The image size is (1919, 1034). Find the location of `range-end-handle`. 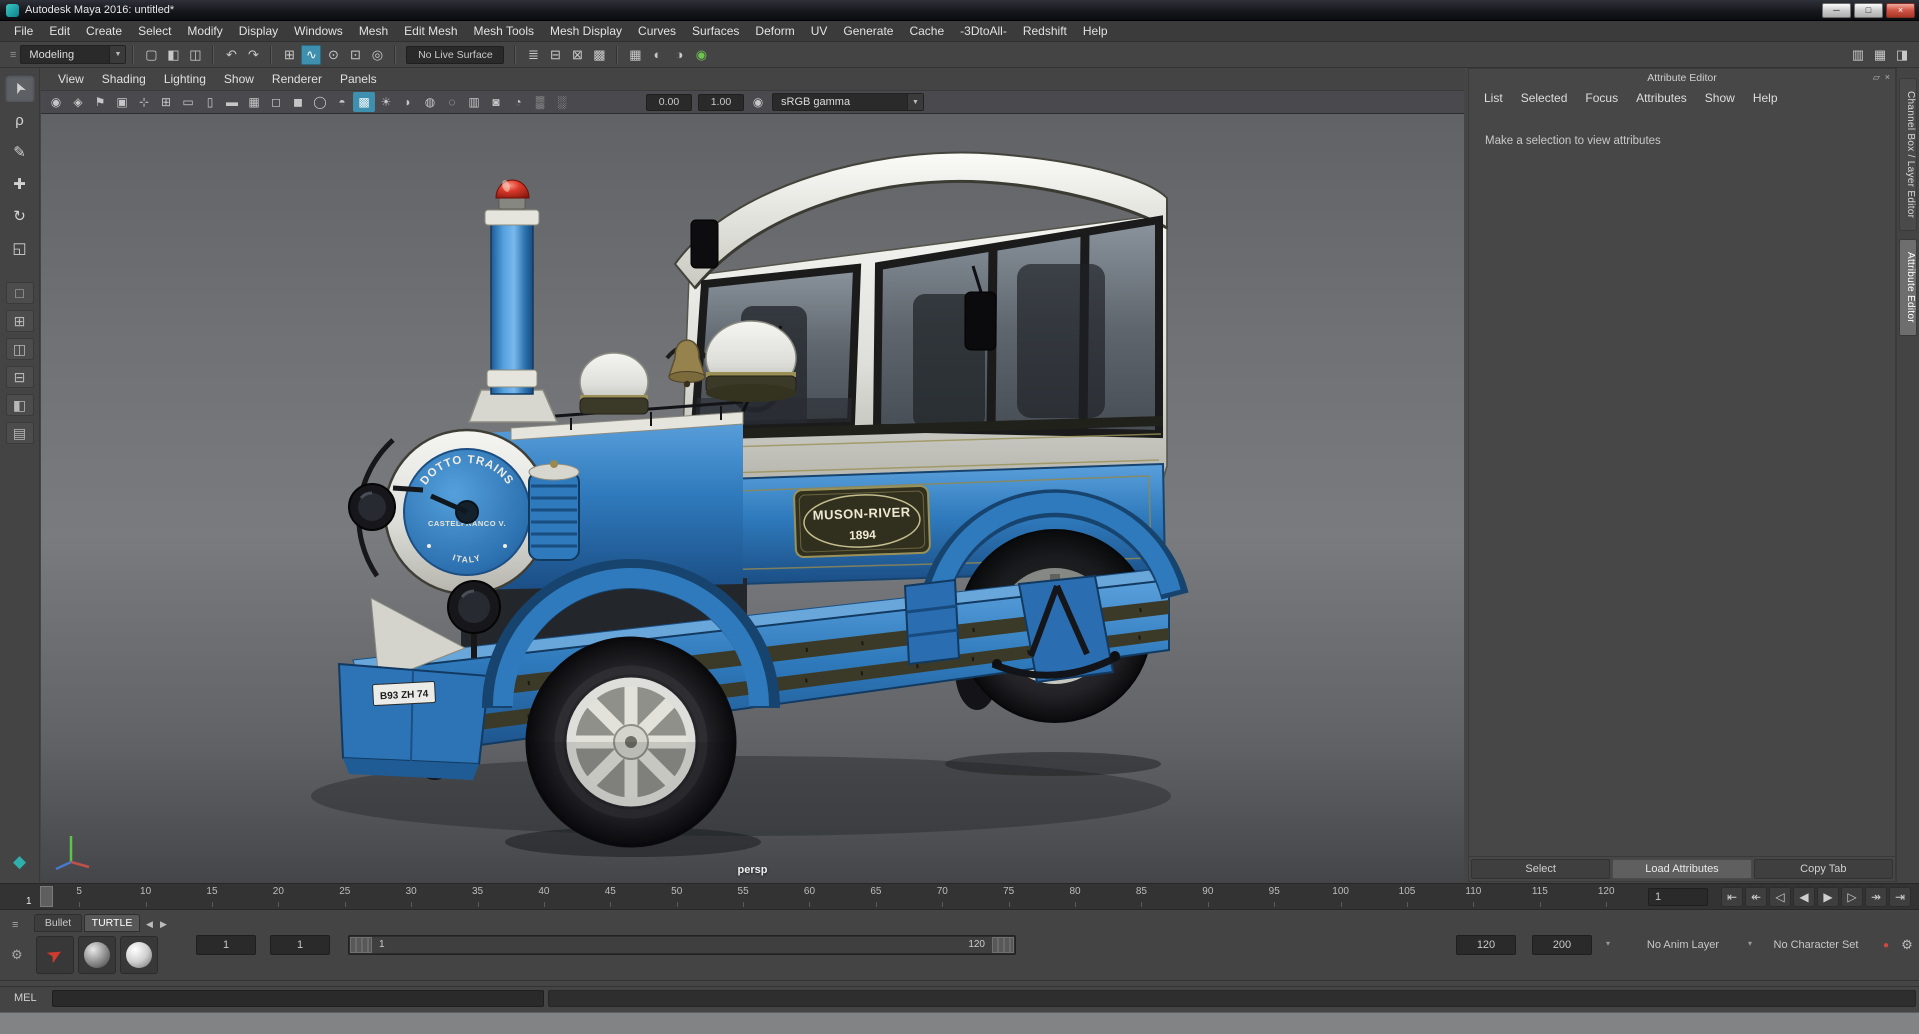

range-end-handle is located at coordinates (1003, 945).